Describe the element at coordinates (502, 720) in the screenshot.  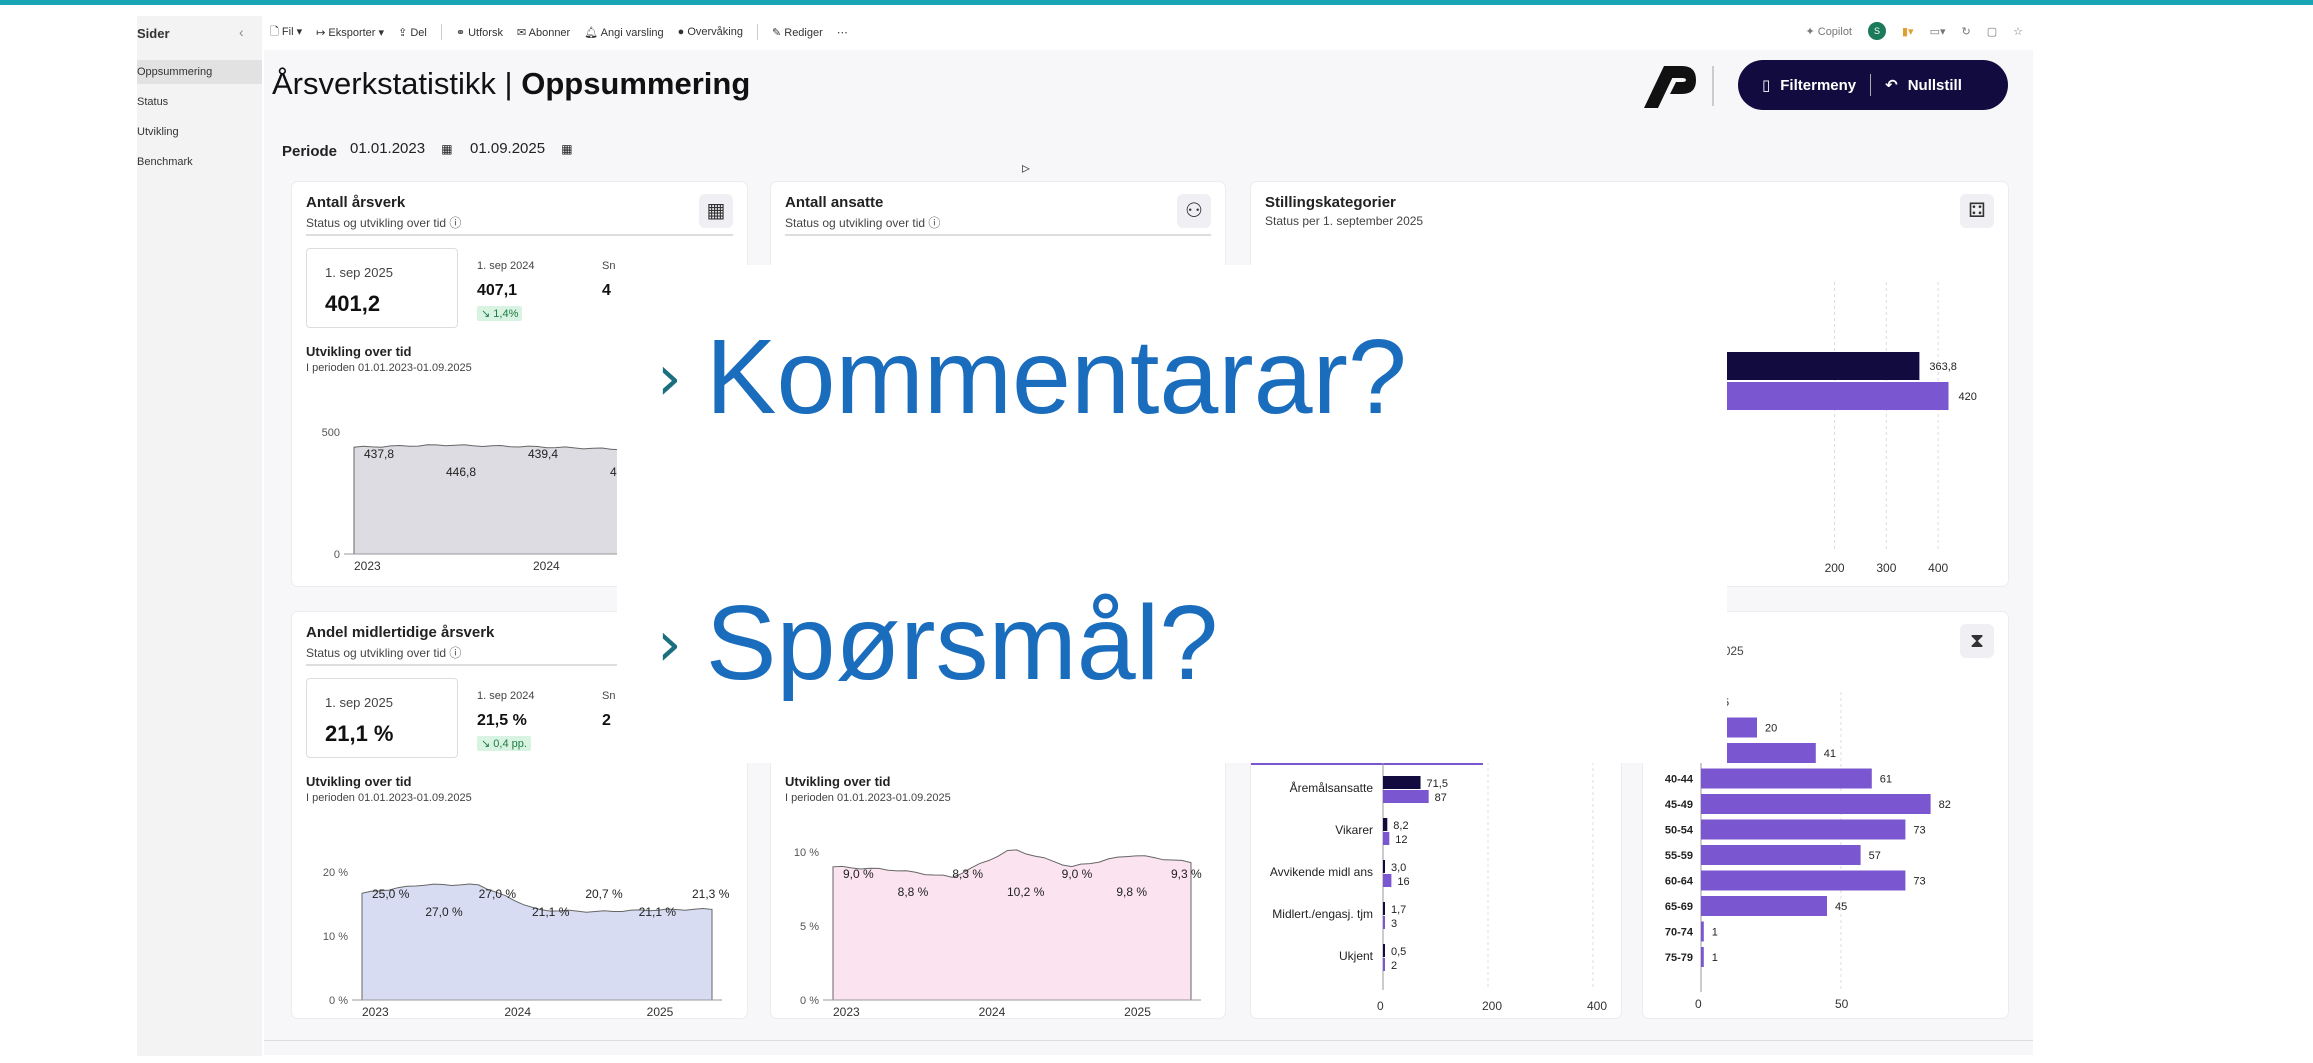
I see `kpi-prev-value: 21,5 %` at that location.